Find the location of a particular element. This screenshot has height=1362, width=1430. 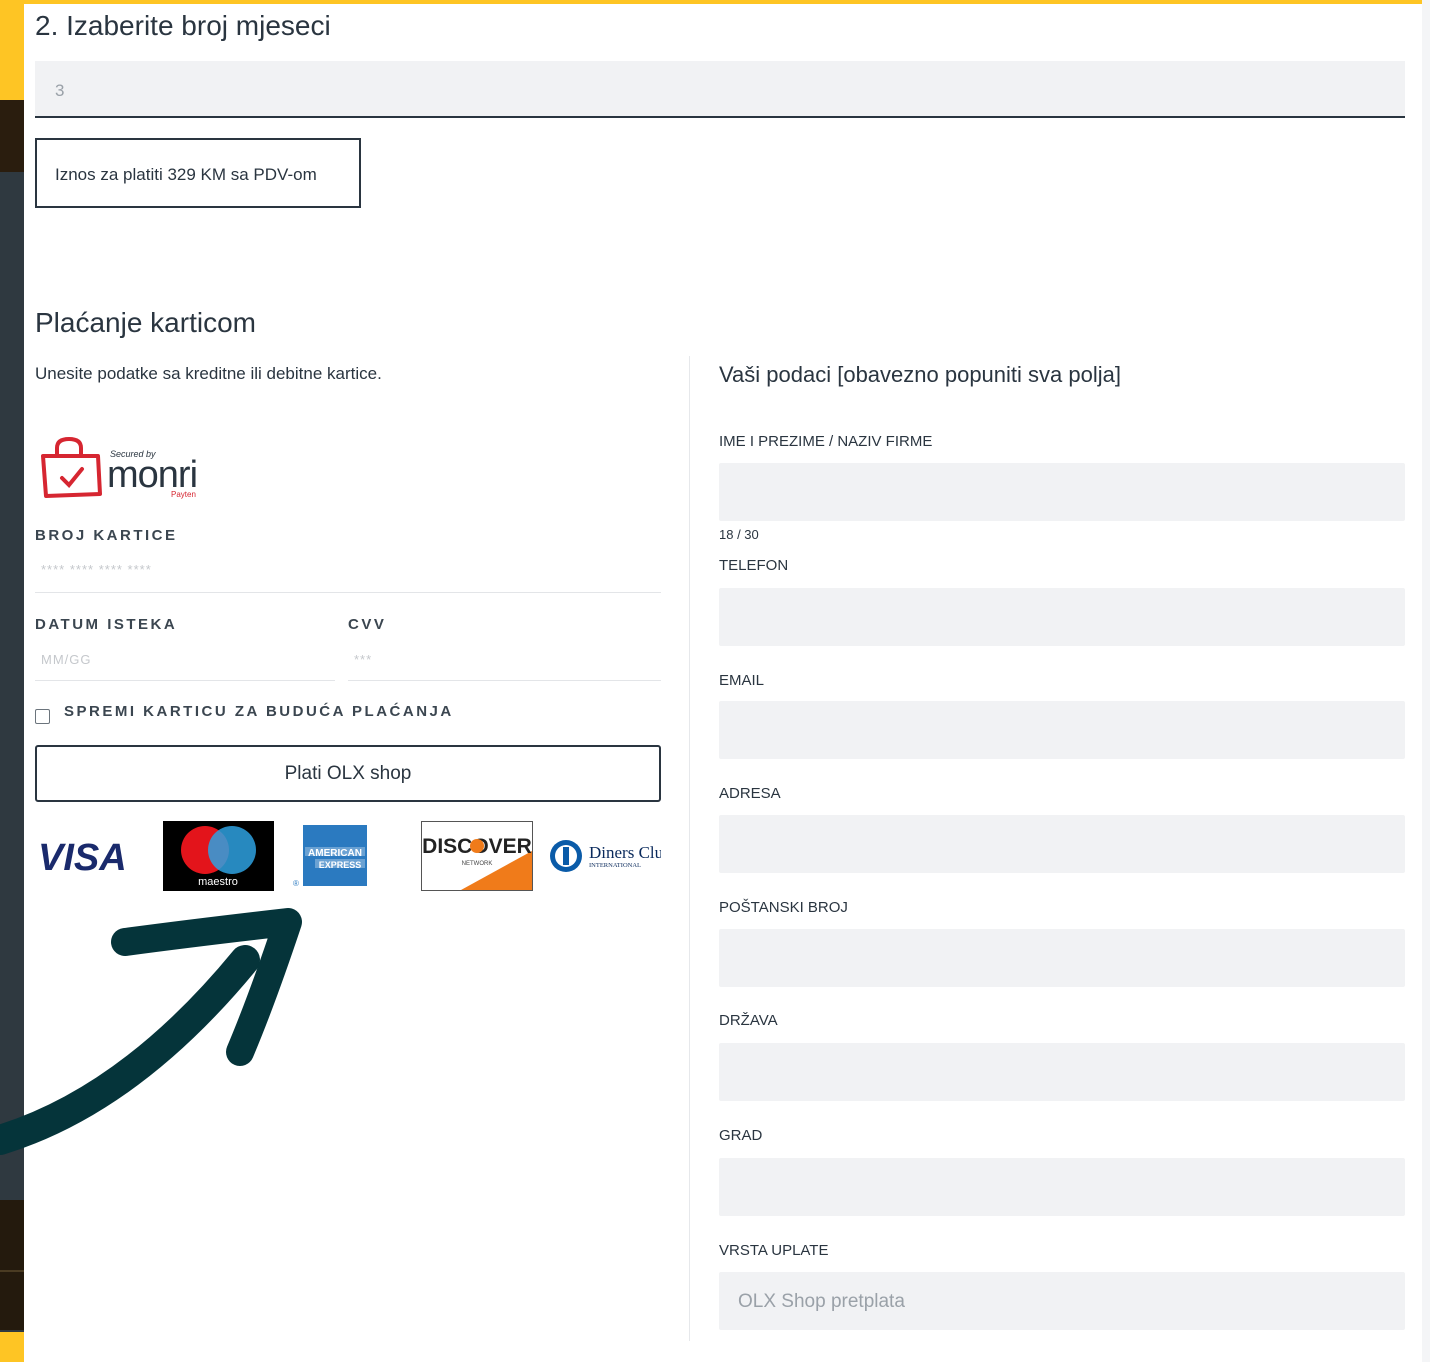

city-input is located at coordinates (1062, 1187).